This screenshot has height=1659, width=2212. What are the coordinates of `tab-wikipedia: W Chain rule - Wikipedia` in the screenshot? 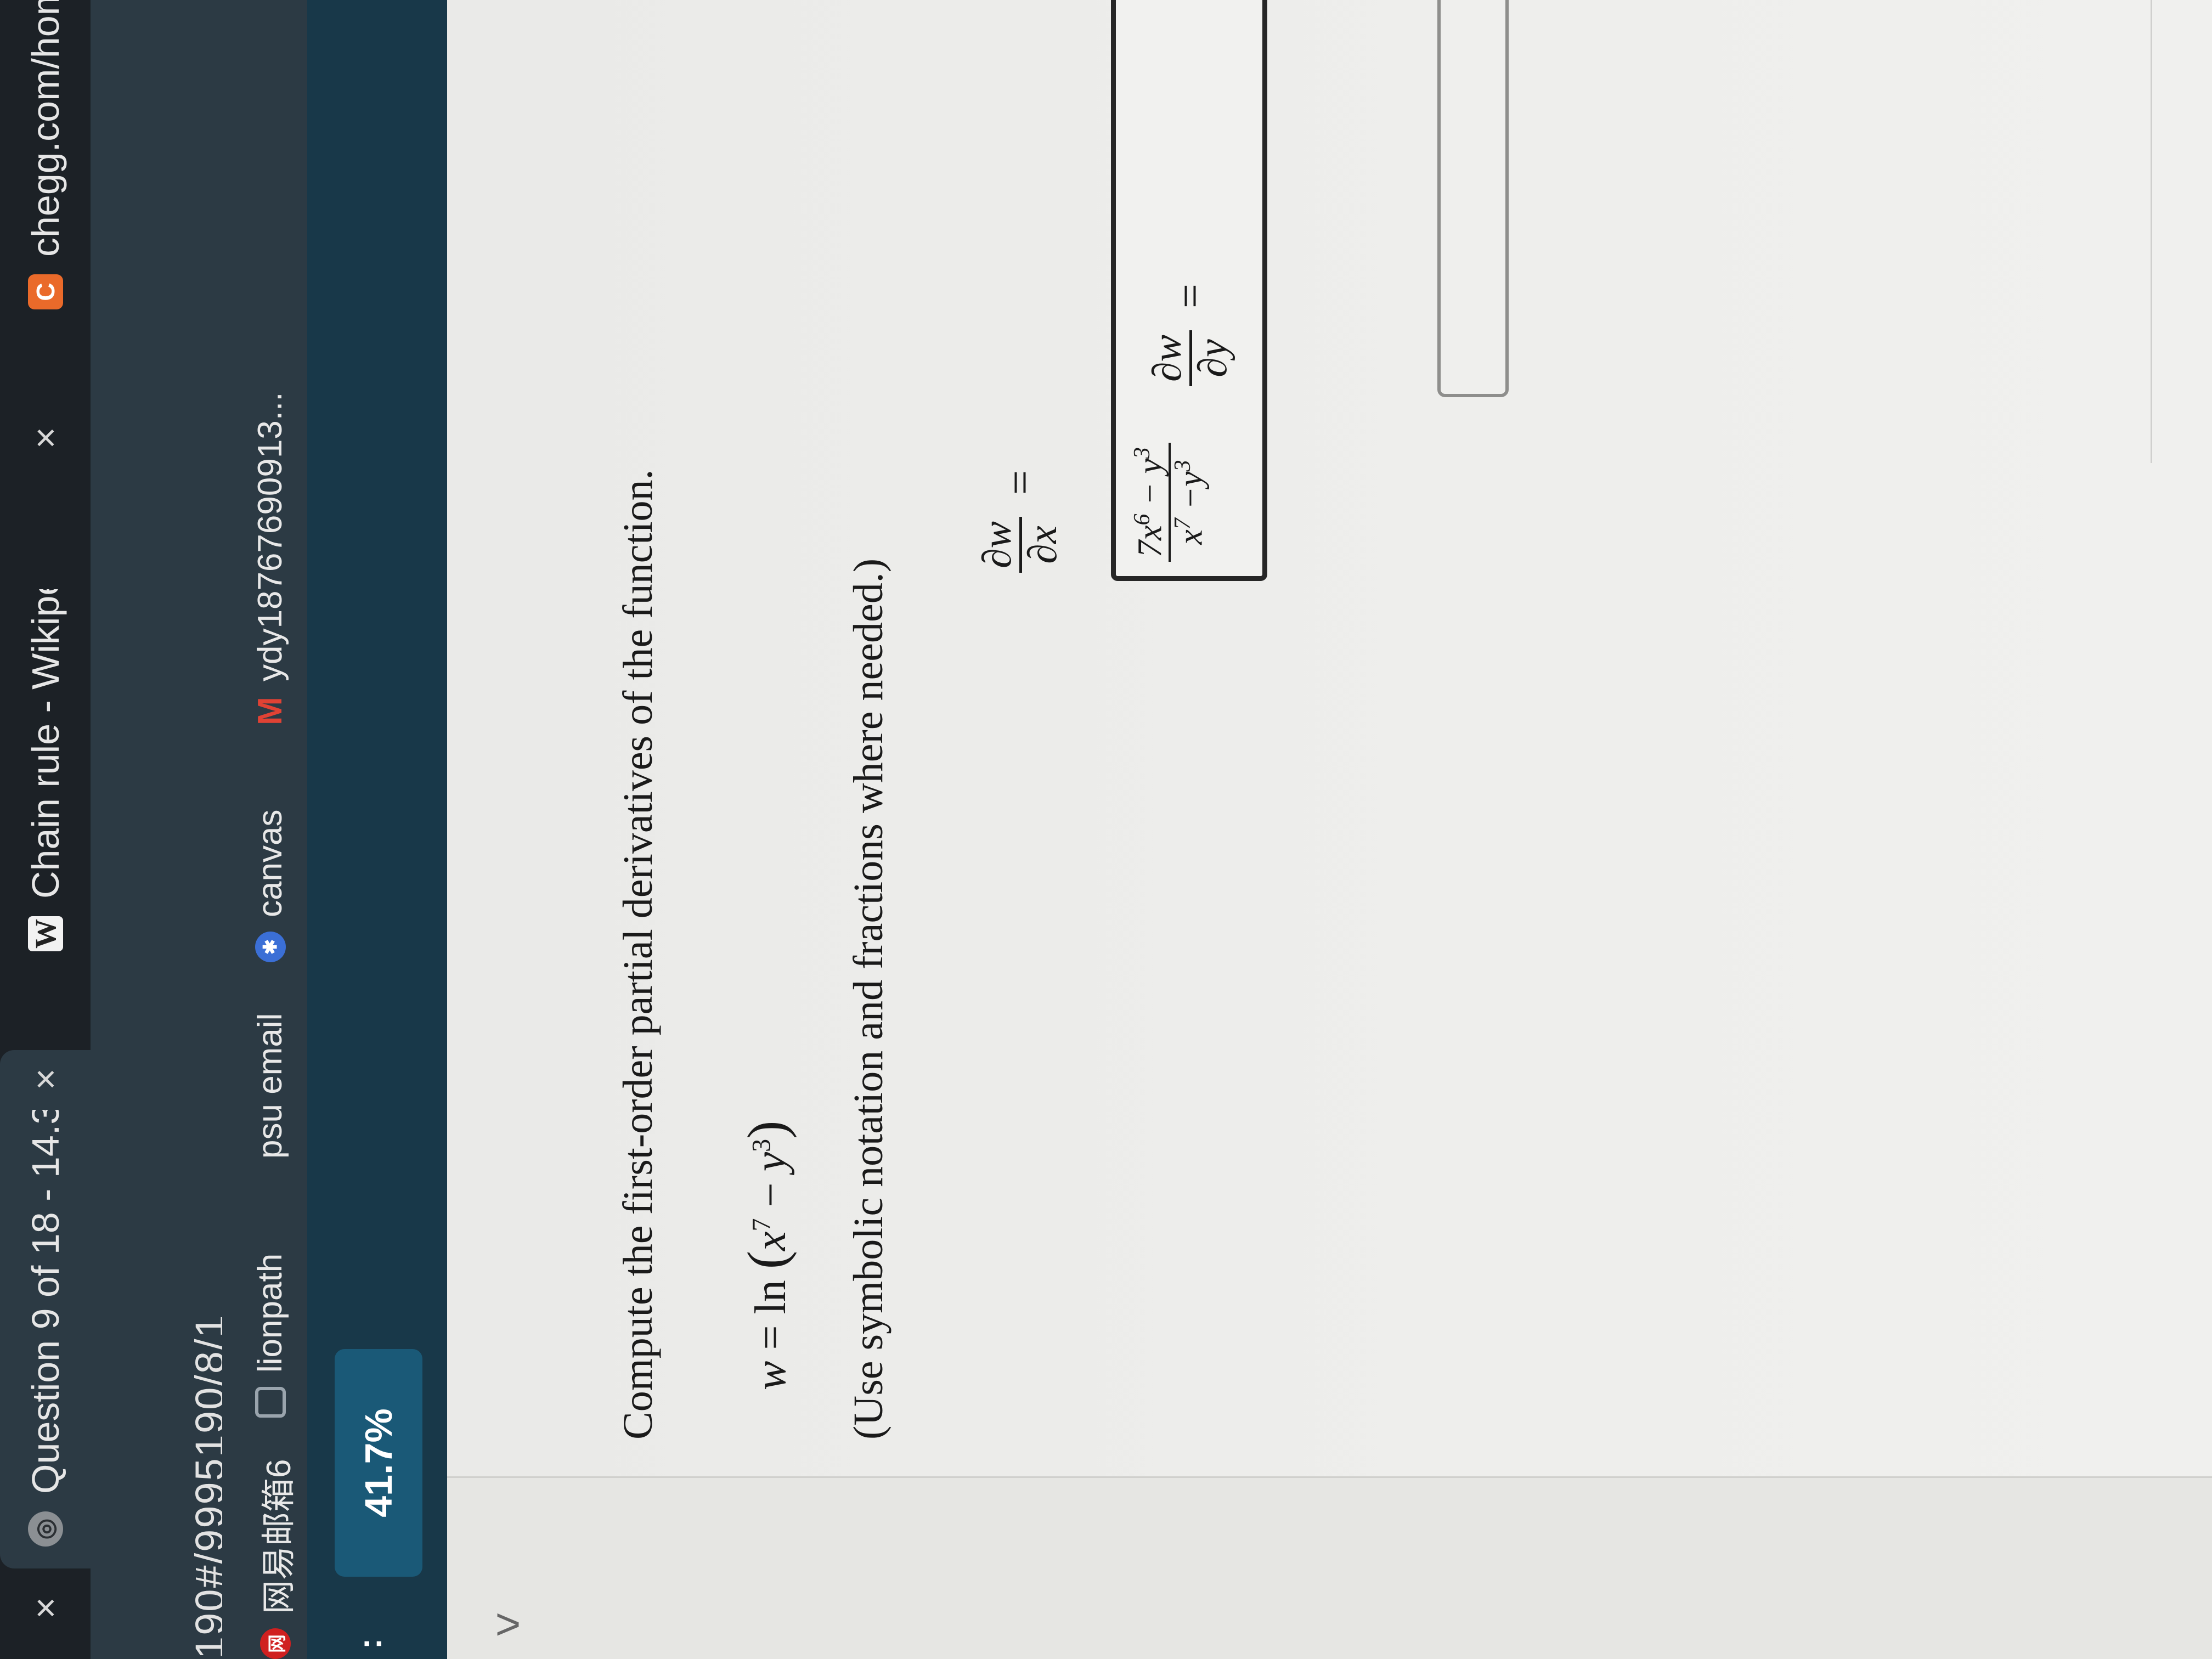 It's located at (46, 770).